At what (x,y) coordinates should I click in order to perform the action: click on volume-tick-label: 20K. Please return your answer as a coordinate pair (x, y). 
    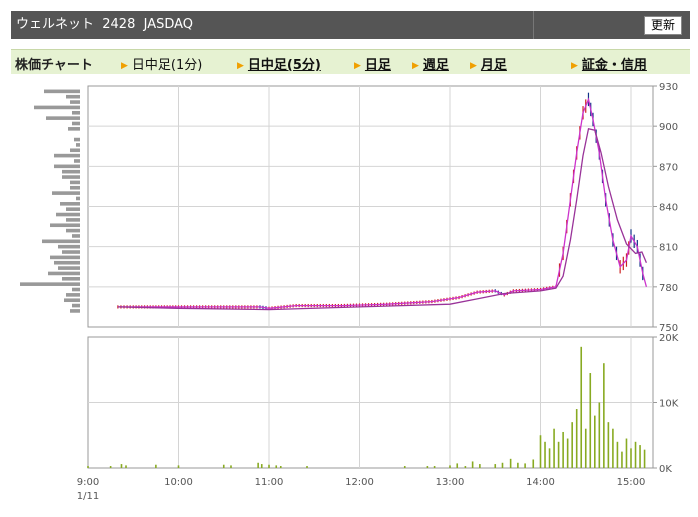
    Looking at the image, I should click on (669, 338).